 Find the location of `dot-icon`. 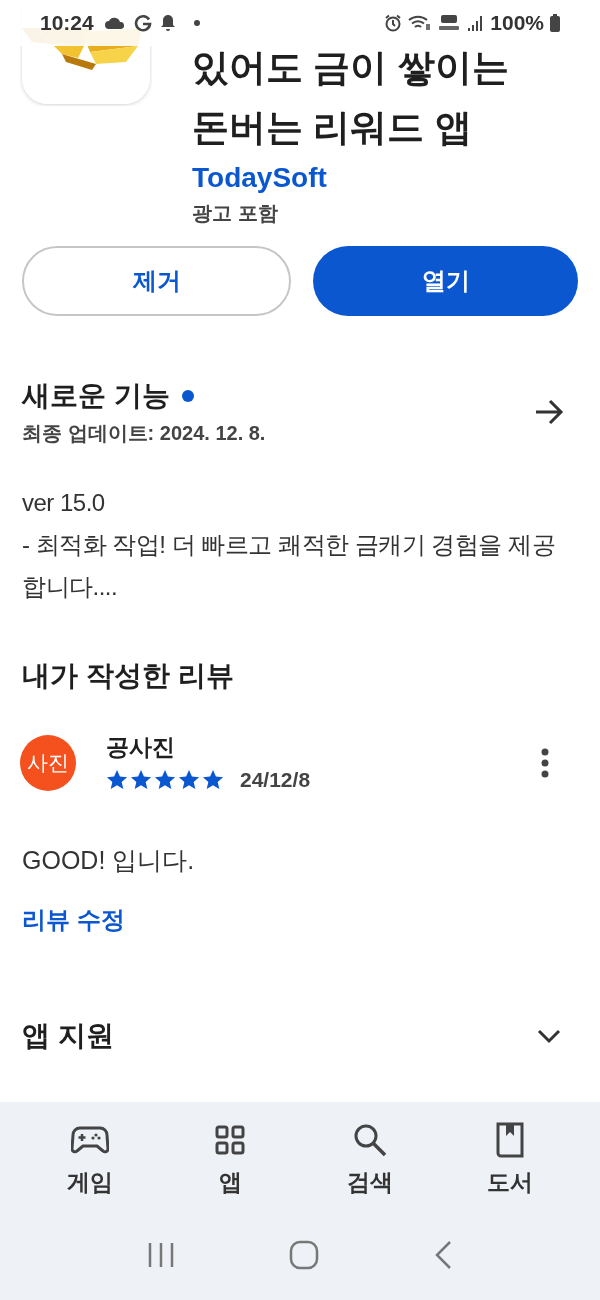

dot-icon is located at coordinates (196, 23).